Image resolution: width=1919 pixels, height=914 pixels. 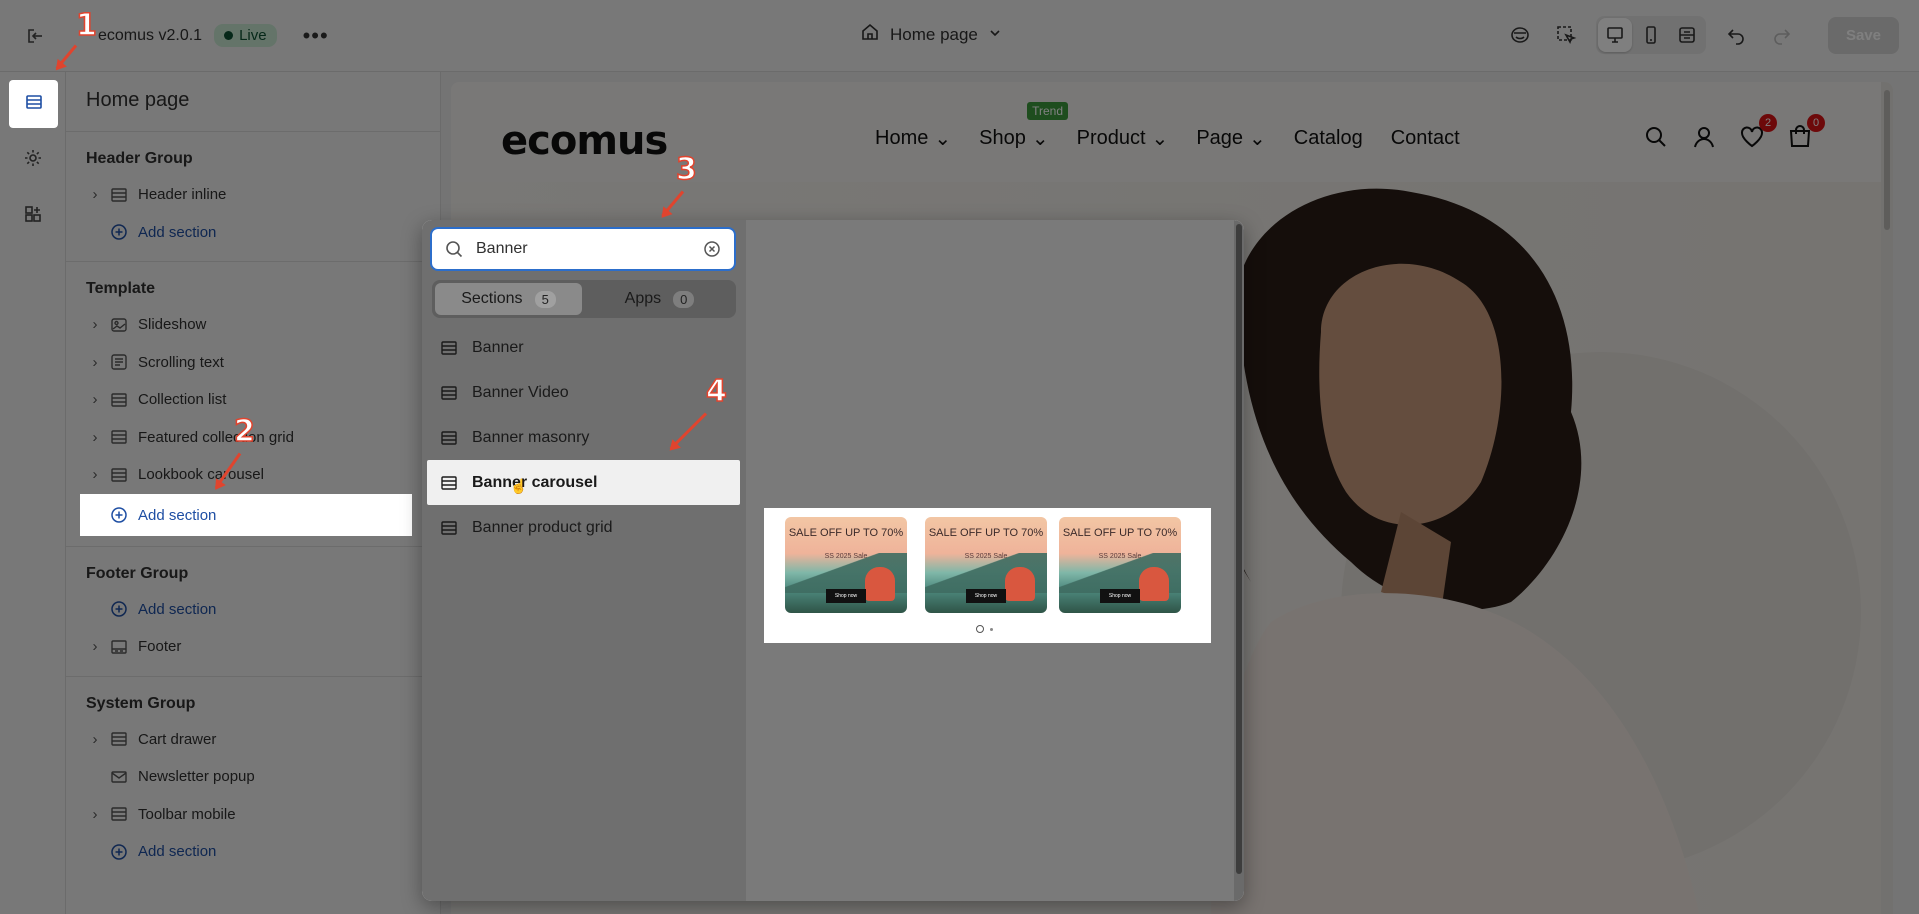 What do you see at coordinates (545, 299) in the screenshot?
I see `tab-count: 5` at bounding box center [545, 299].